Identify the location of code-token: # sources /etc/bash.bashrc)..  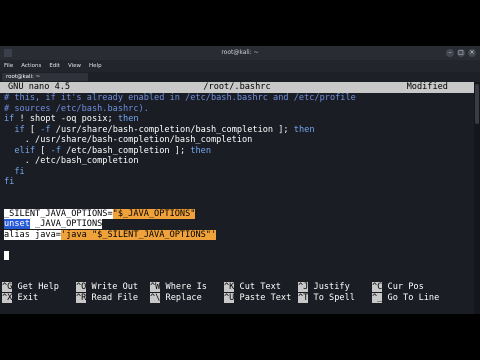
(76, 108).